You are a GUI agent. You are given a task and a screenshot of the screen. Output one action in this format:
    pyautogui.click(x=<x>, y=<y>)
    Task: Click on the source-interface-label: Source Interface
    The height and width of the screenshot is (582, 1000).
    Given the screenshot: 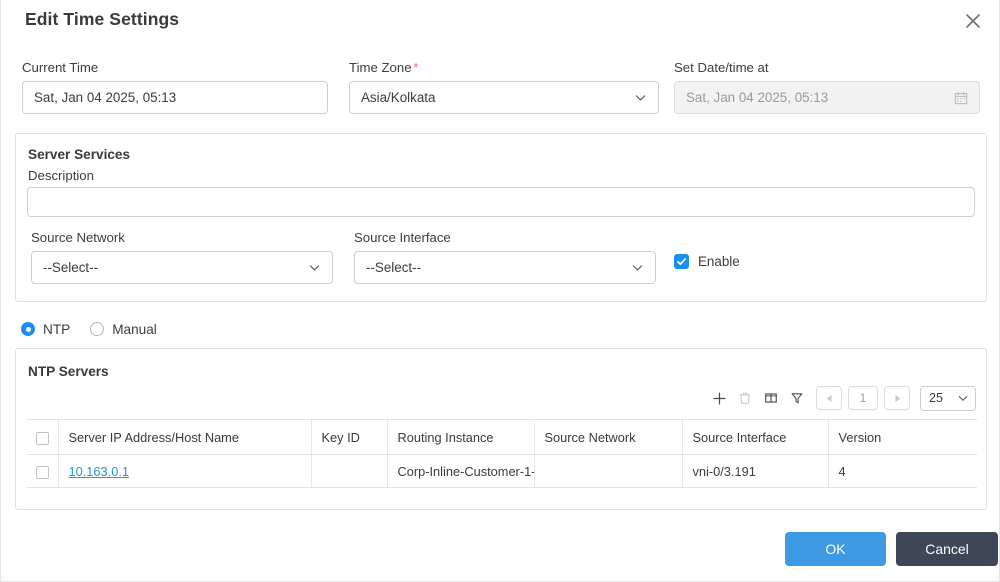 What is the action you would take?
    pyautogui.click(x=402, y=237)
    